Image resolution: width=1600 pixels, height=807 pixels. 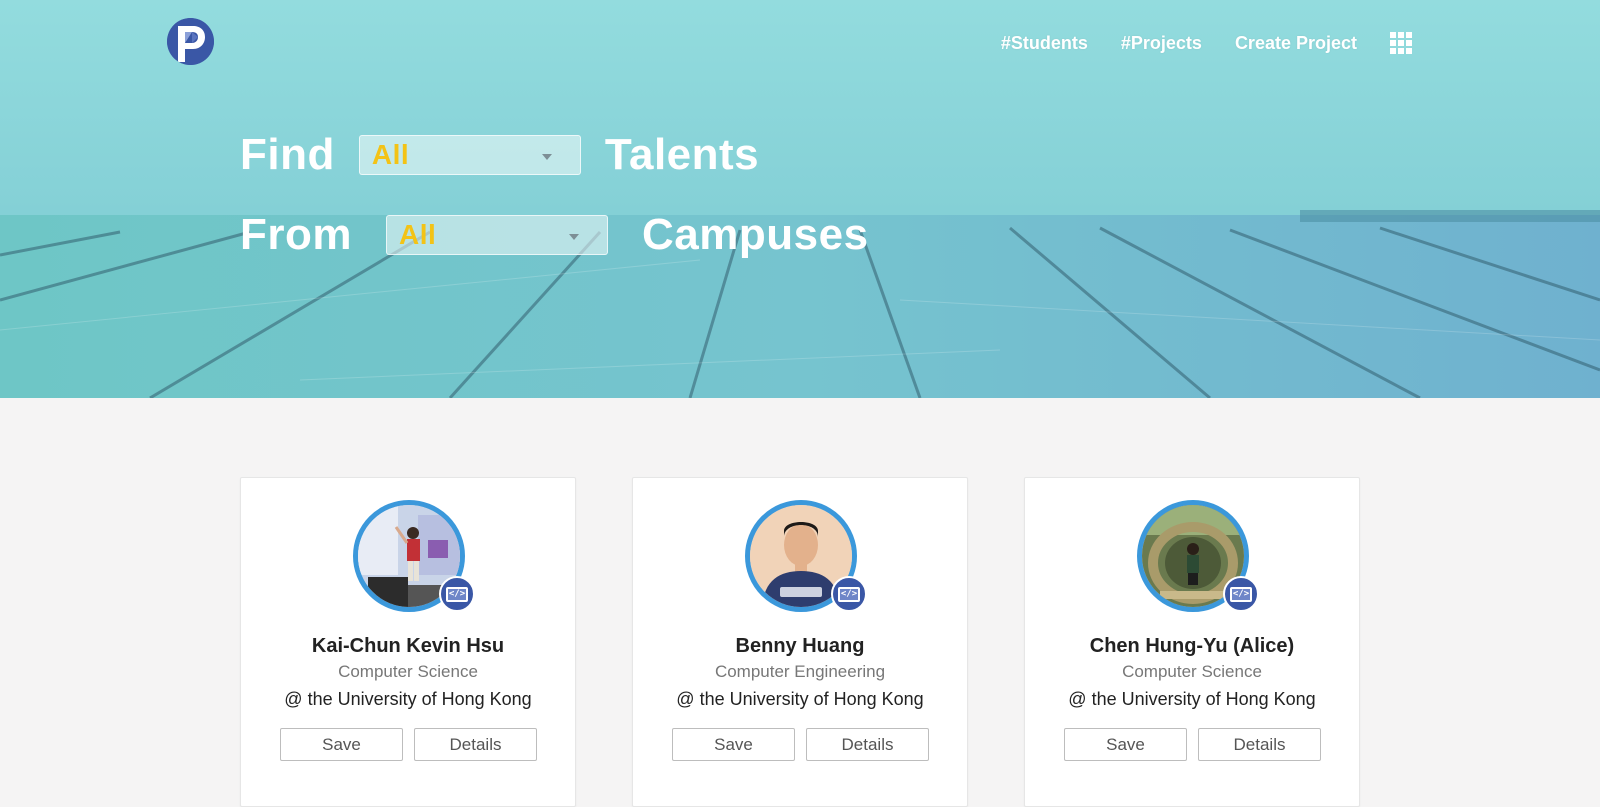 What do you see at coordinates (1161, 43) in the screenshot?
I see `nav-projects: #Projects` at bounding box center [1161, 43].